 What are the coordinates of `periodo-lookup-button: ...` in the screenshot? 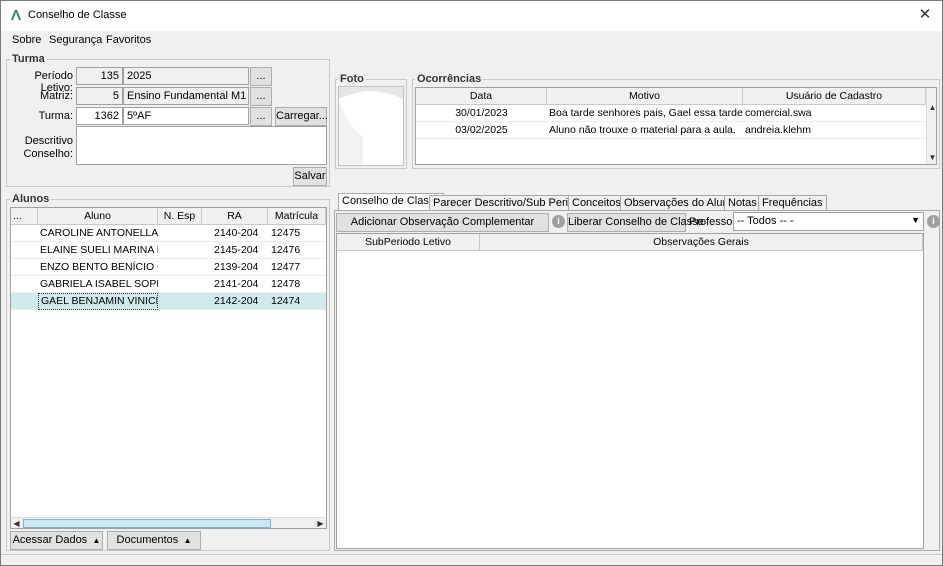 It's located at (261, 76).